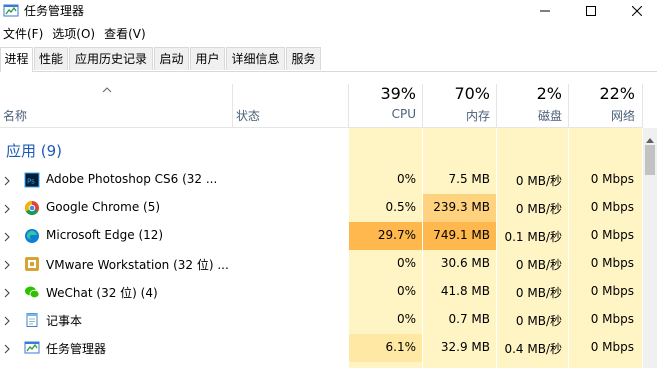 The height and width of the screenshot is (368, 657). What do you see at coordinates (248, 115) in the screenshot?
I see `column-status-header: 状态` at bounding box center [248, 115].